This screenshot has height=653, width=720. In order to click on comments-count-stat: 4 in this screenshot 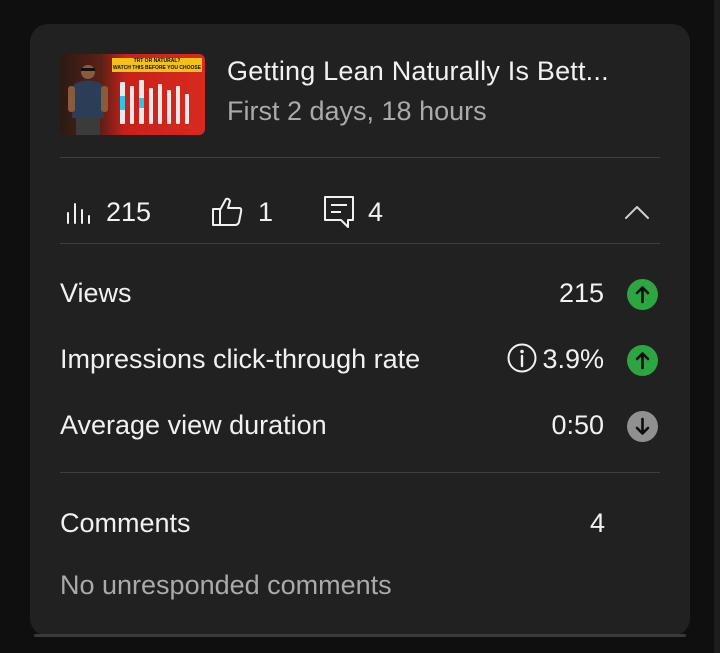, I will do `click(376, 211)`.